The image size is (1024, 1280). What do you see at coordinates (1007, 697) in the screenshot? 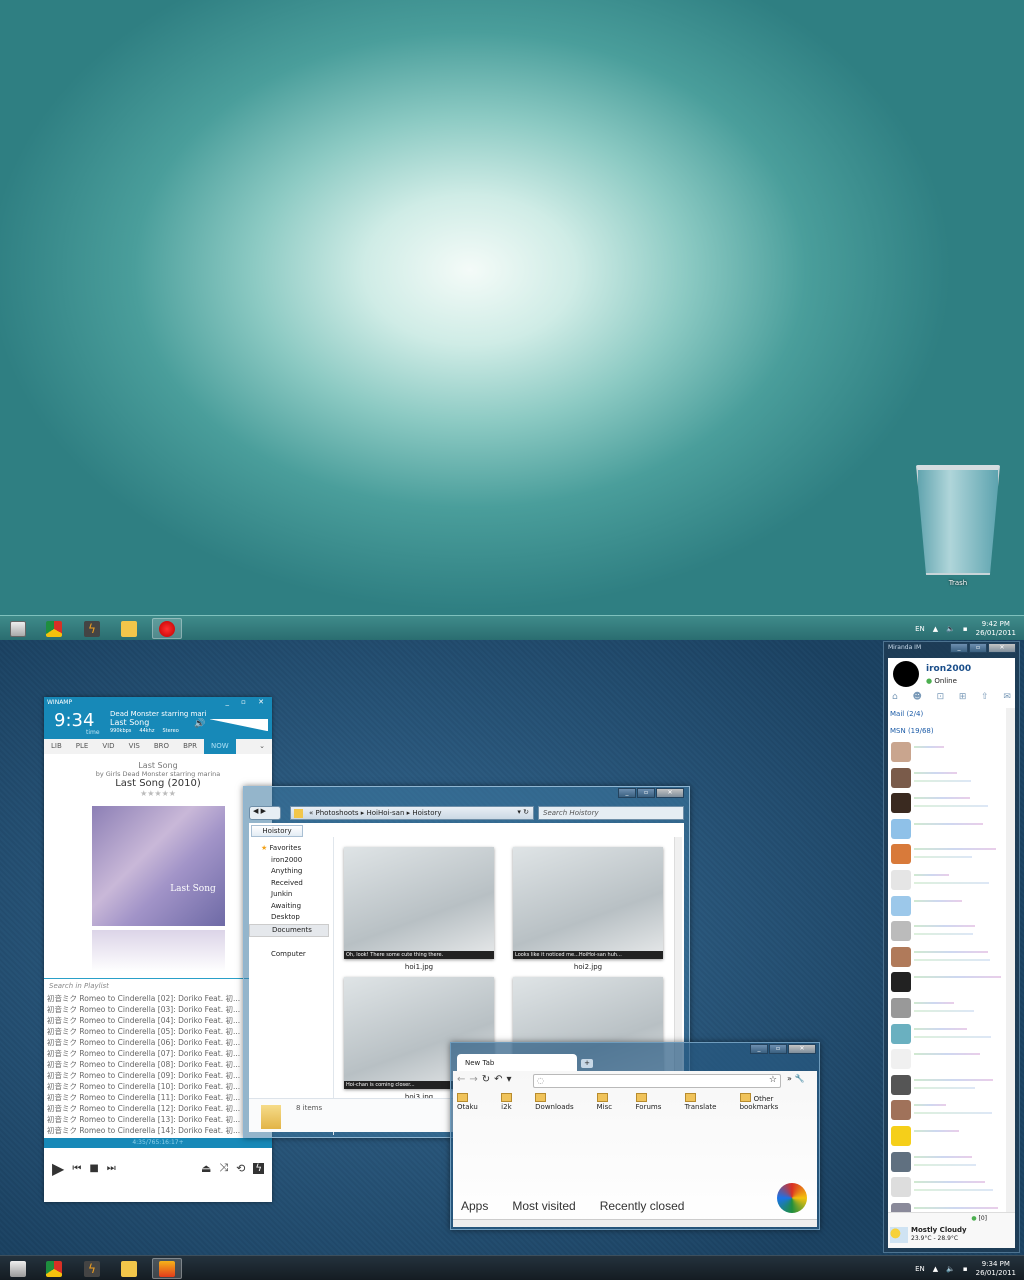
I see `mail-icon: ✉` at bounding box center [1007, 697].